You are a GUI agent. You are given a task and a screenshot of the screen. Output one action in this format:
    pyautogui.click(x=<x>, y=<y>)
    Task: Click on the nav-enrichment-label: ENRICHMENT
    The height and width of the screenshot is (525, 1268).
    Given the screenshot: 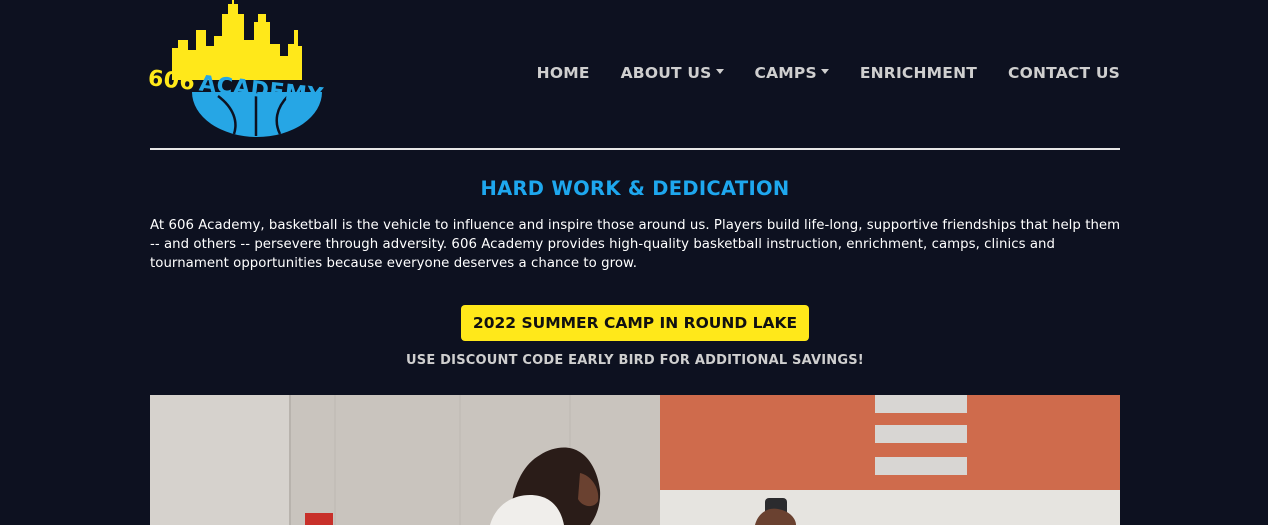 What is the action you would take?
    pyautogui.click(x=918, y=73)
    